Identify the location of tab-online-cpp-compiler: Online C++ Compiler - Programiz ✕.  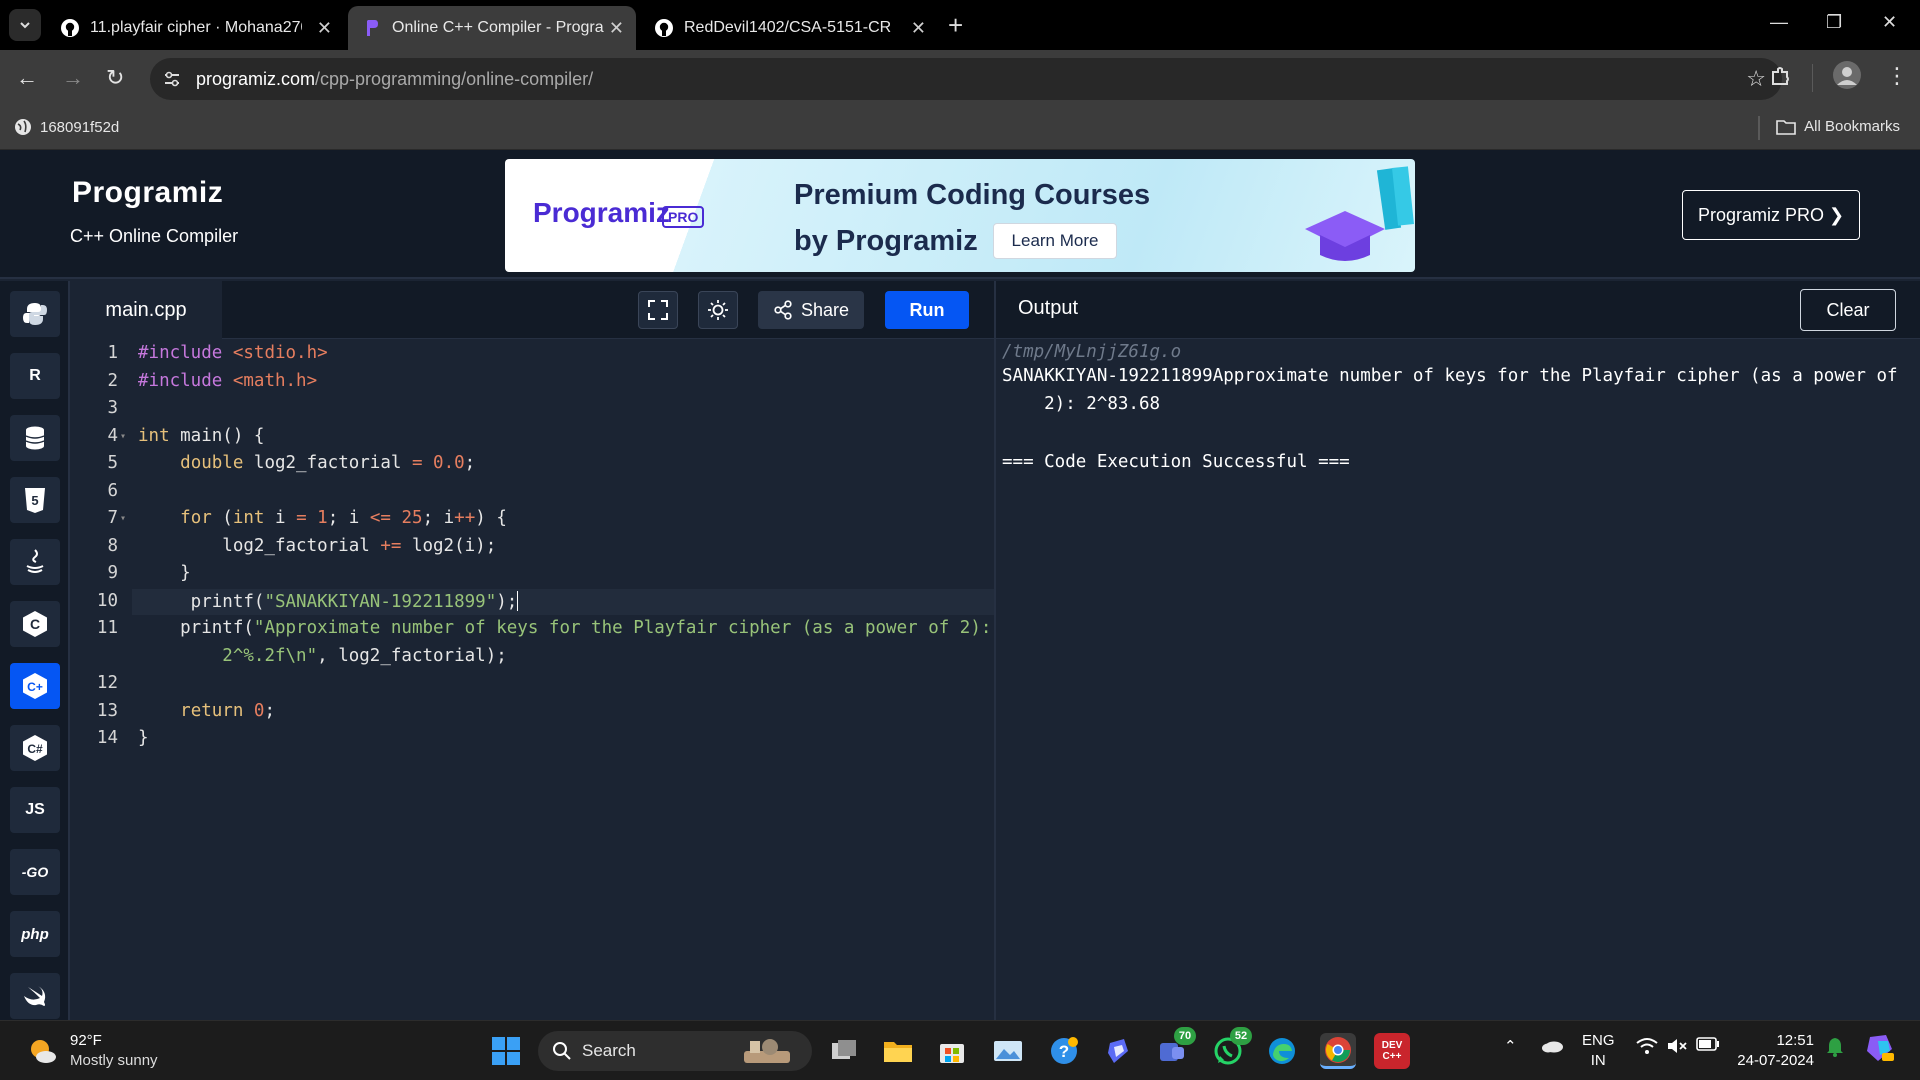
(492, 28).